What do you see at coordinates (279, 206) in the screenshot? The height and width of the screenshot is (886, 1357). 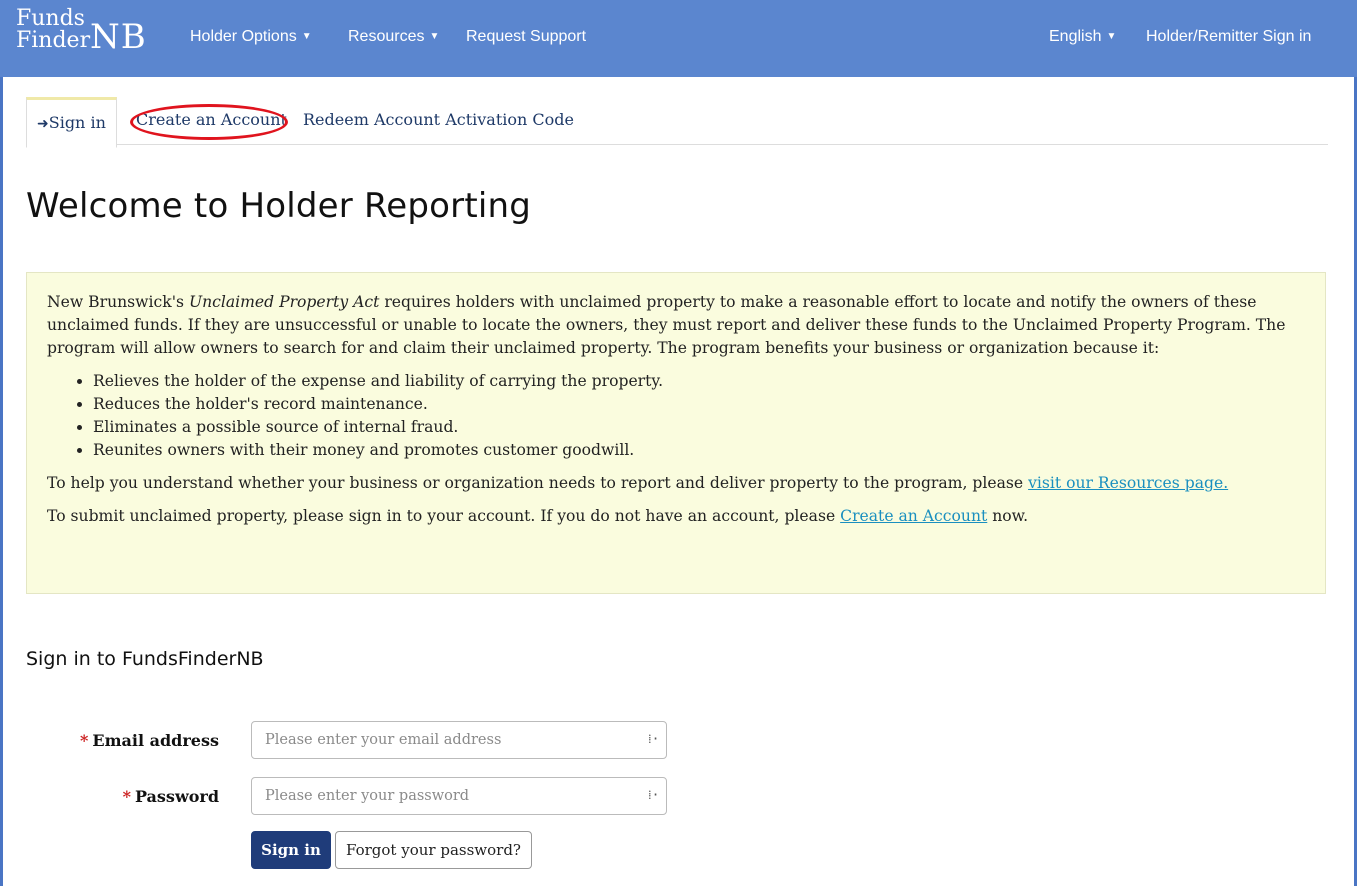 I see `page-title: Welcome to Holder Reporting` at bounding box center [279, 206].